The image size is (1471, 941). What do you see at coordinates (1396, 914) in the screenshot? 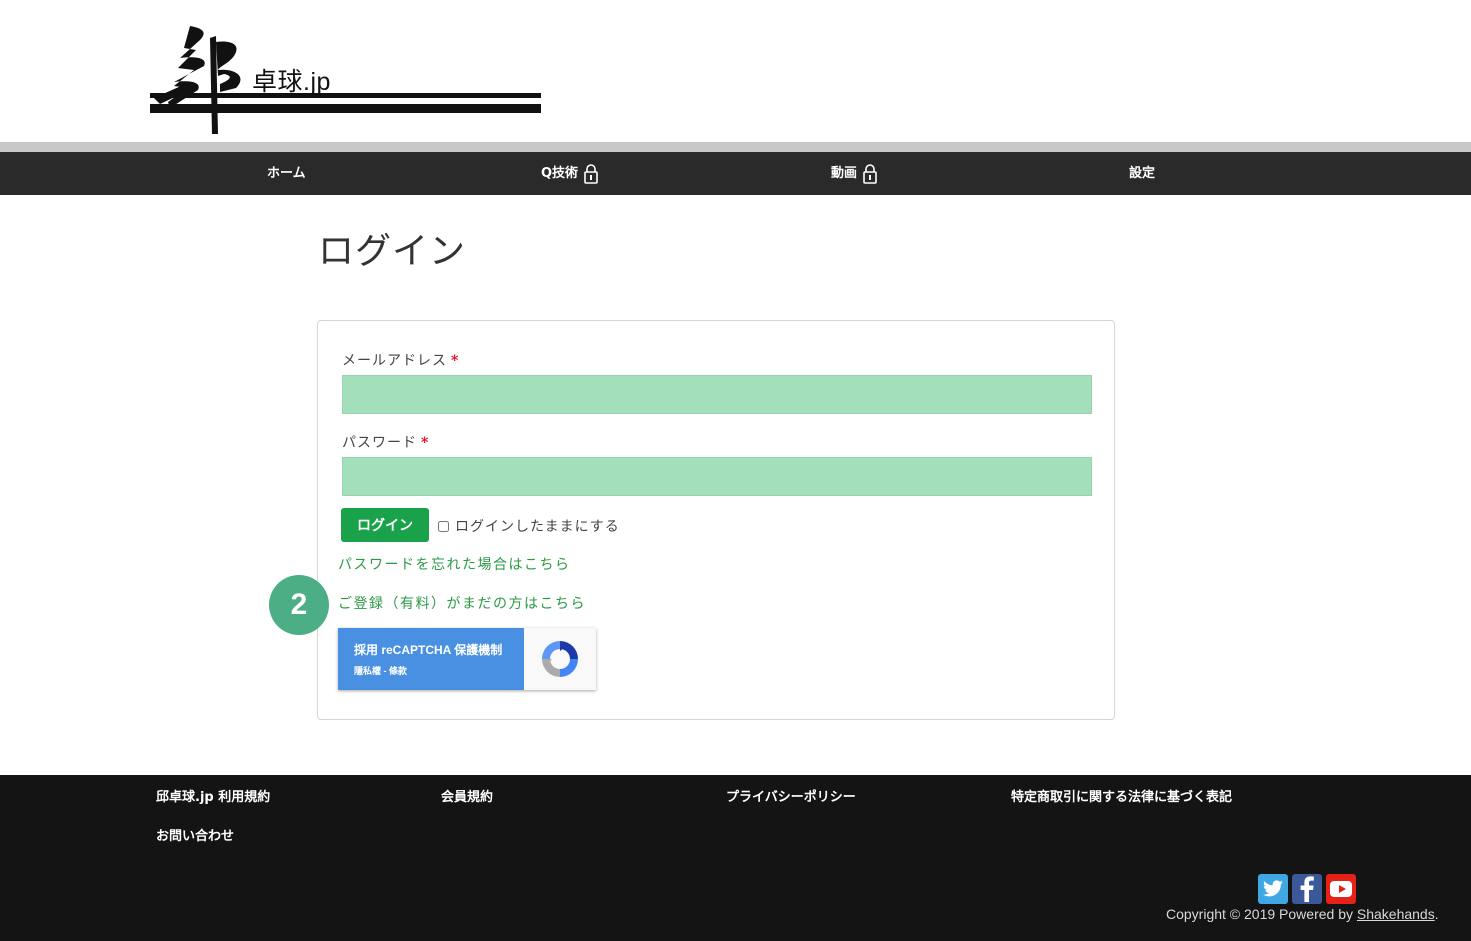
I see `shakehands-link: Shakehands` at bounding box center [1396, 914].